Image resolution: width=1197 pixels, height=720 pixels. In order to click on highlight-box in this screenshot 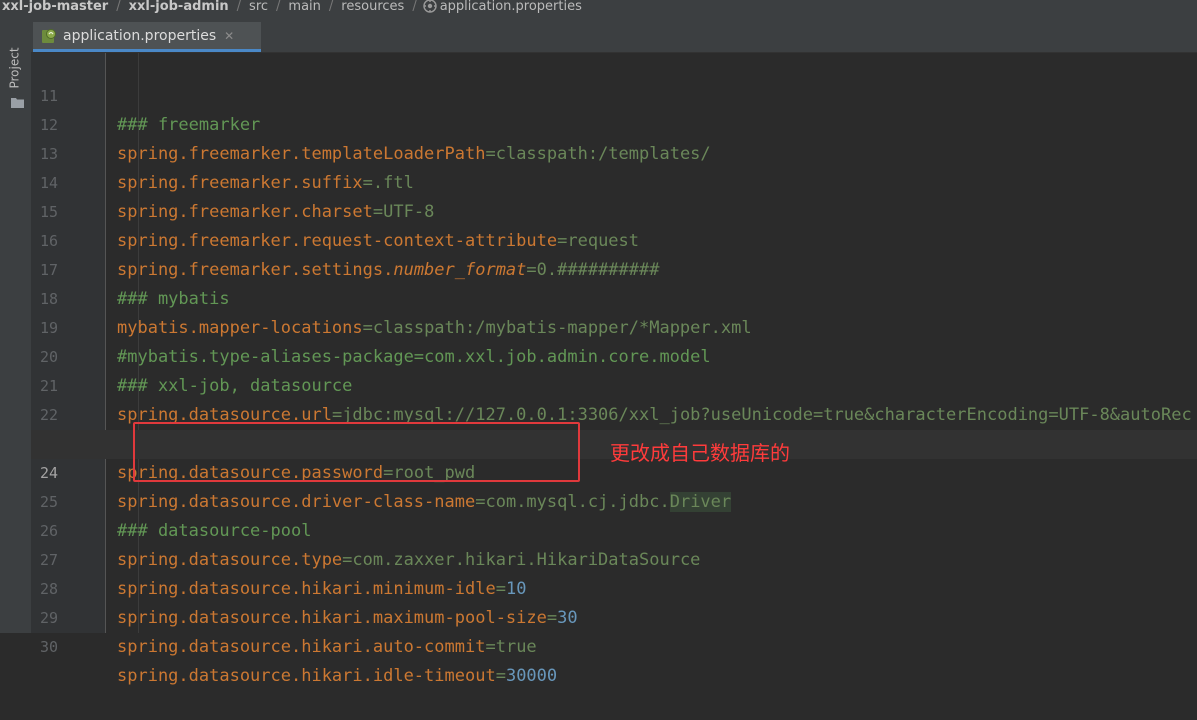, I will do `click(356, 452)`.